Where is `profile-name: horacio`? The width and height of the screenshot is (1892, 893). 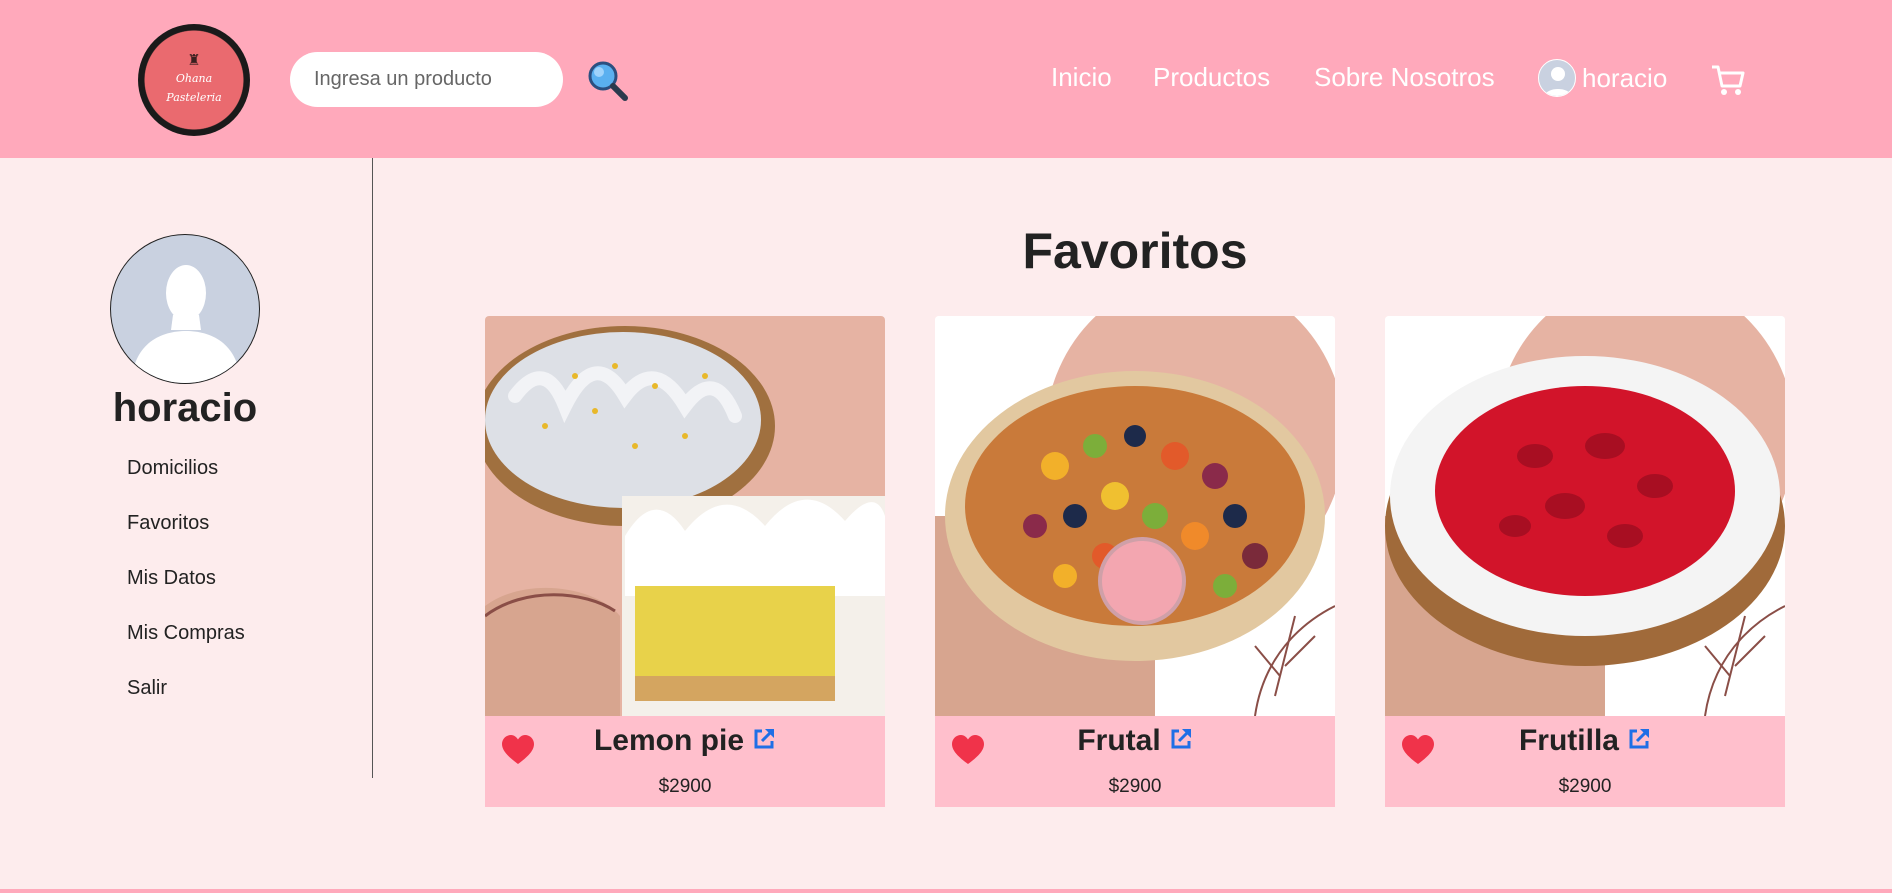
profile-name: horacio is located at coordinates (185, 408).